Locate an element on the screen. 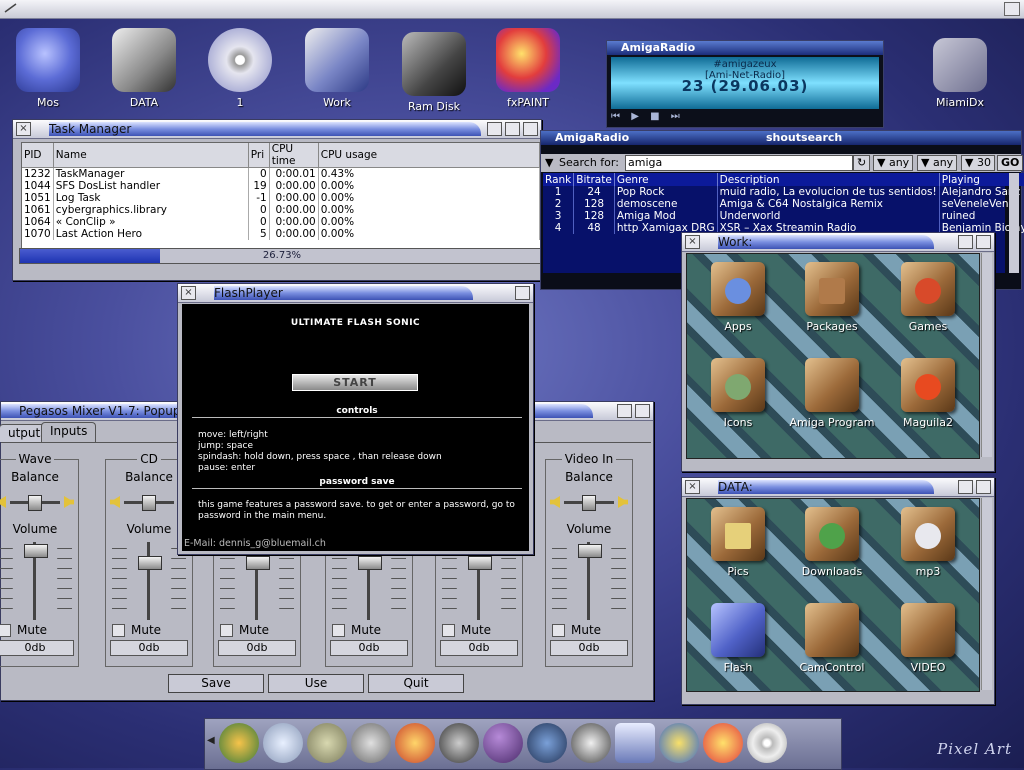 The width and height of the screenshot is (1024, 770). table-row: 1061 cybergraphics.library 0 0:00.00 0.00% is located at coordinates (281, 210).